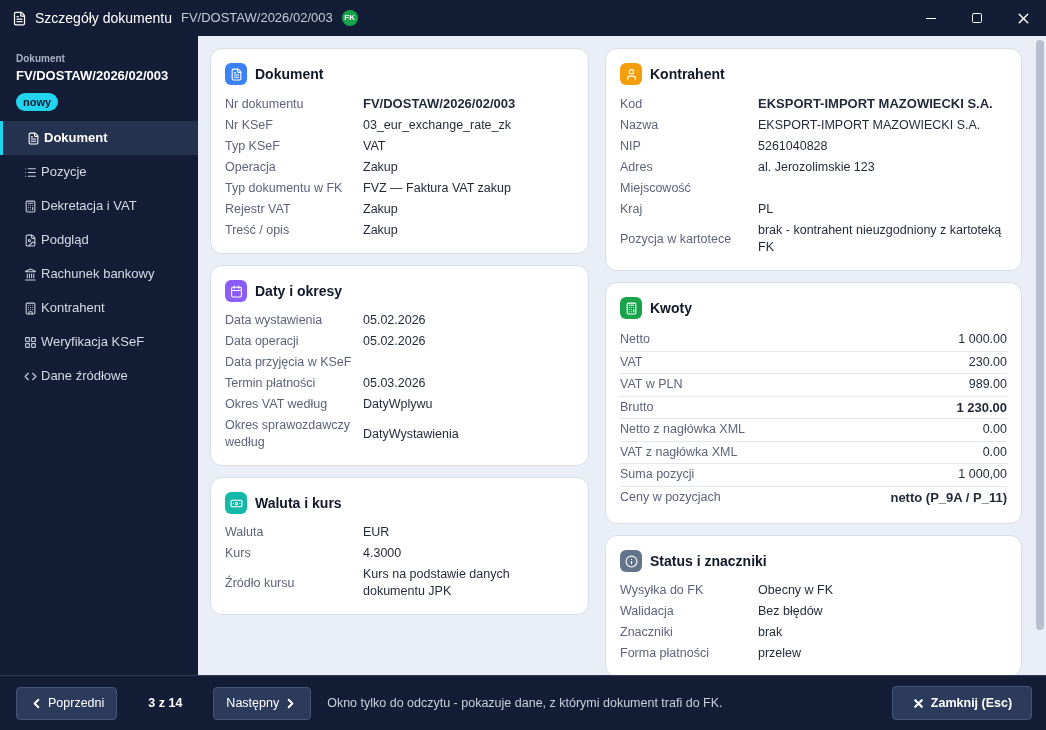 The width and height of the screenshot is (1046, 730). What do you see at coordinates (251, 167) in the screenshot?
I see `field-label: Operacja` at bounding box center [251, 167].